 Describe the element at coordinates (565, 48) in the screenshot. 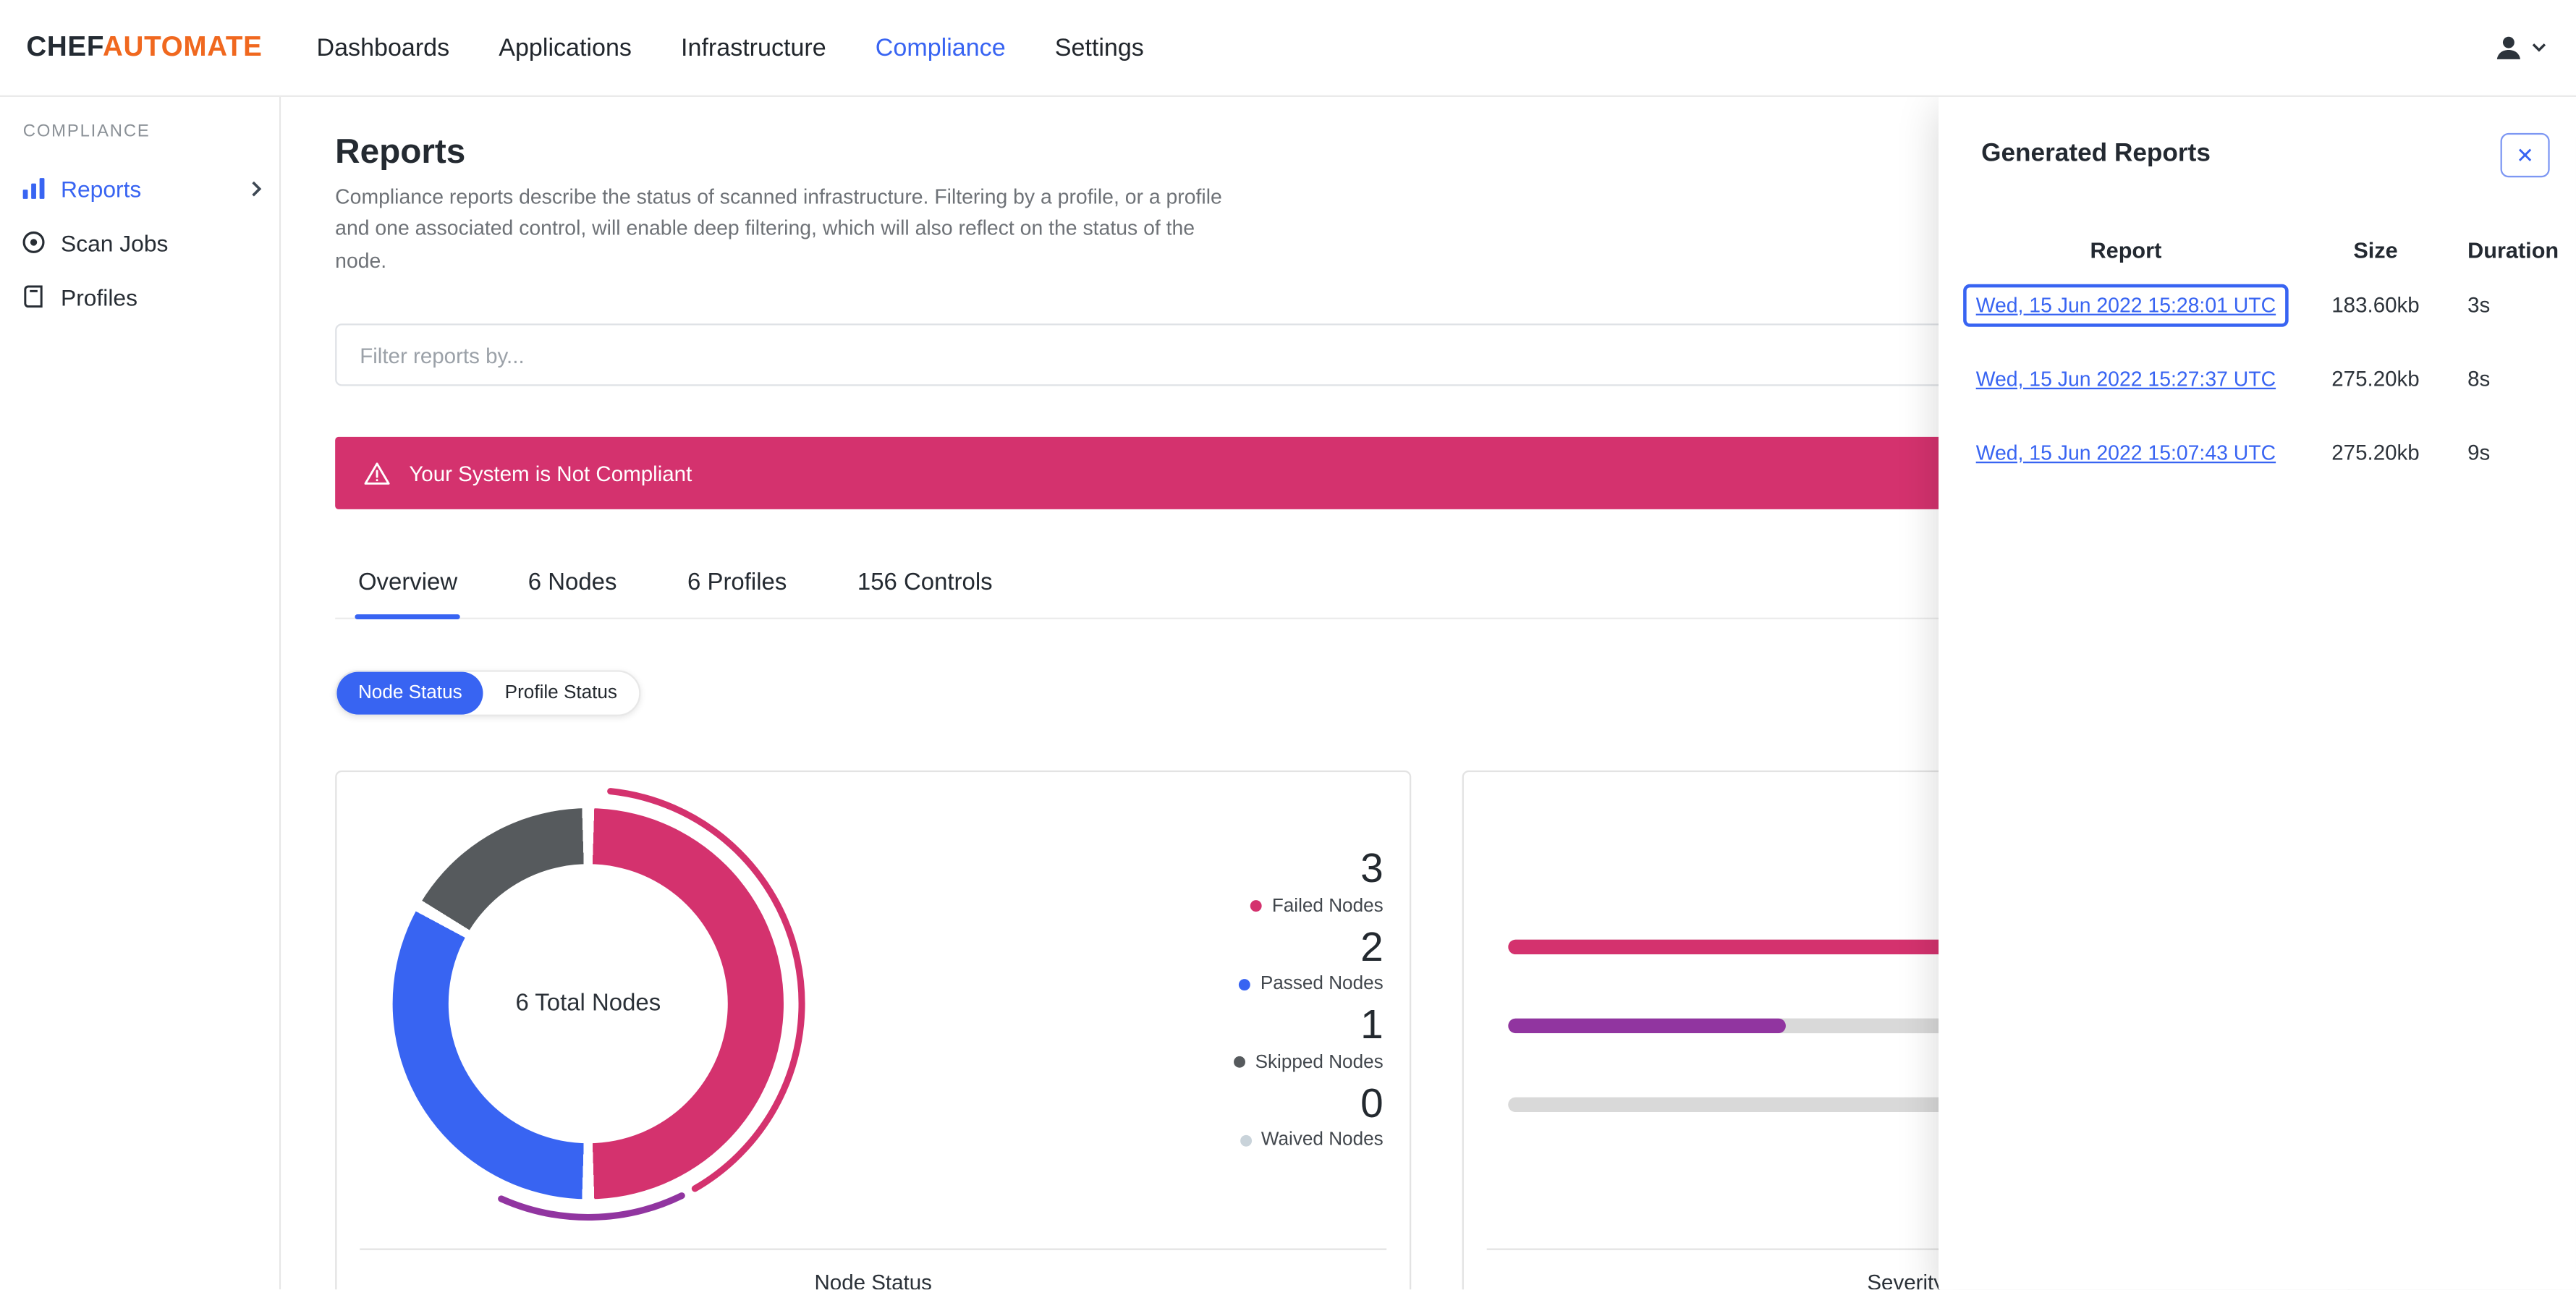

I see `nav-applications: Applications` at that location.